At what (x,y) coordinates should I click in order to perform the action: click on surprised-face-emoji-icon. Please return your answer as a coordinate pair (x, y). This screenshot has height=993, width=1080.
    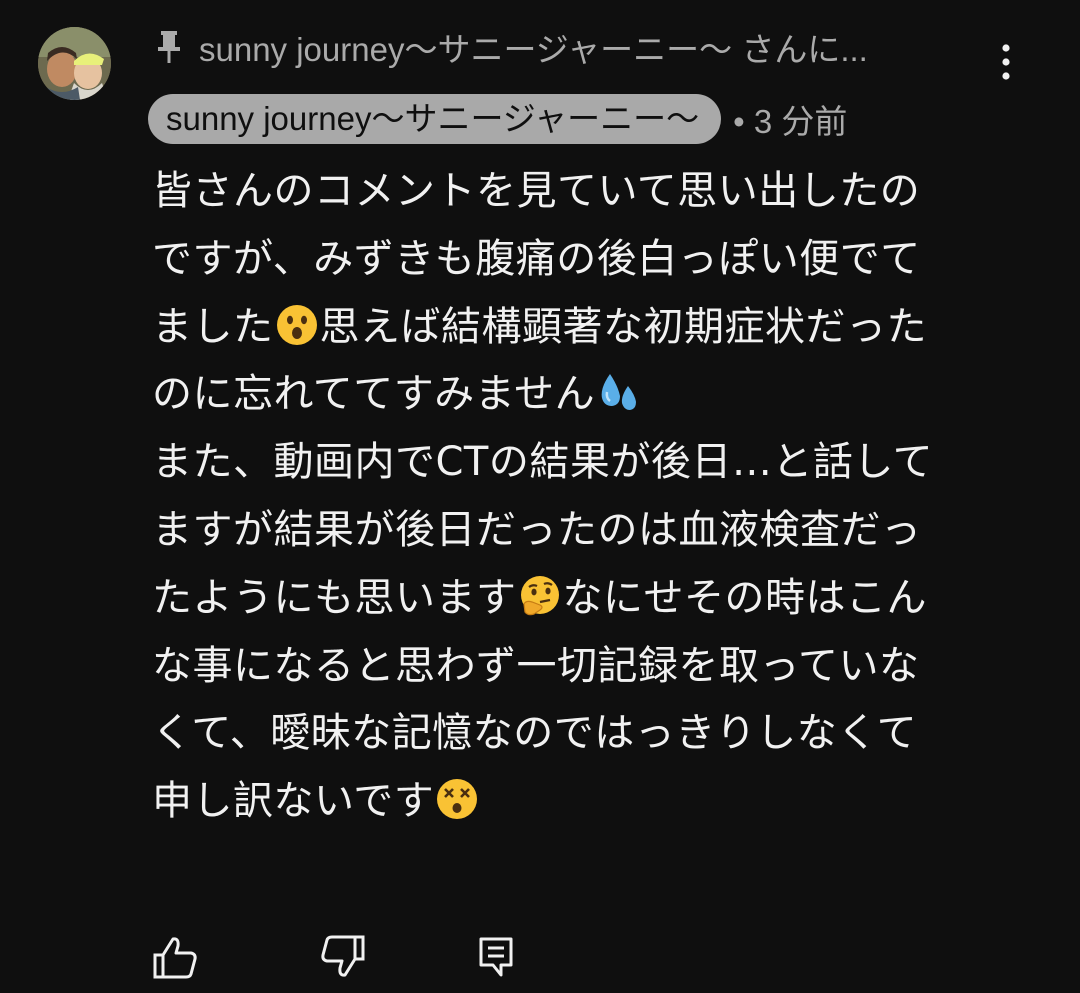
    Looking at the image, I should click on (296, 324).